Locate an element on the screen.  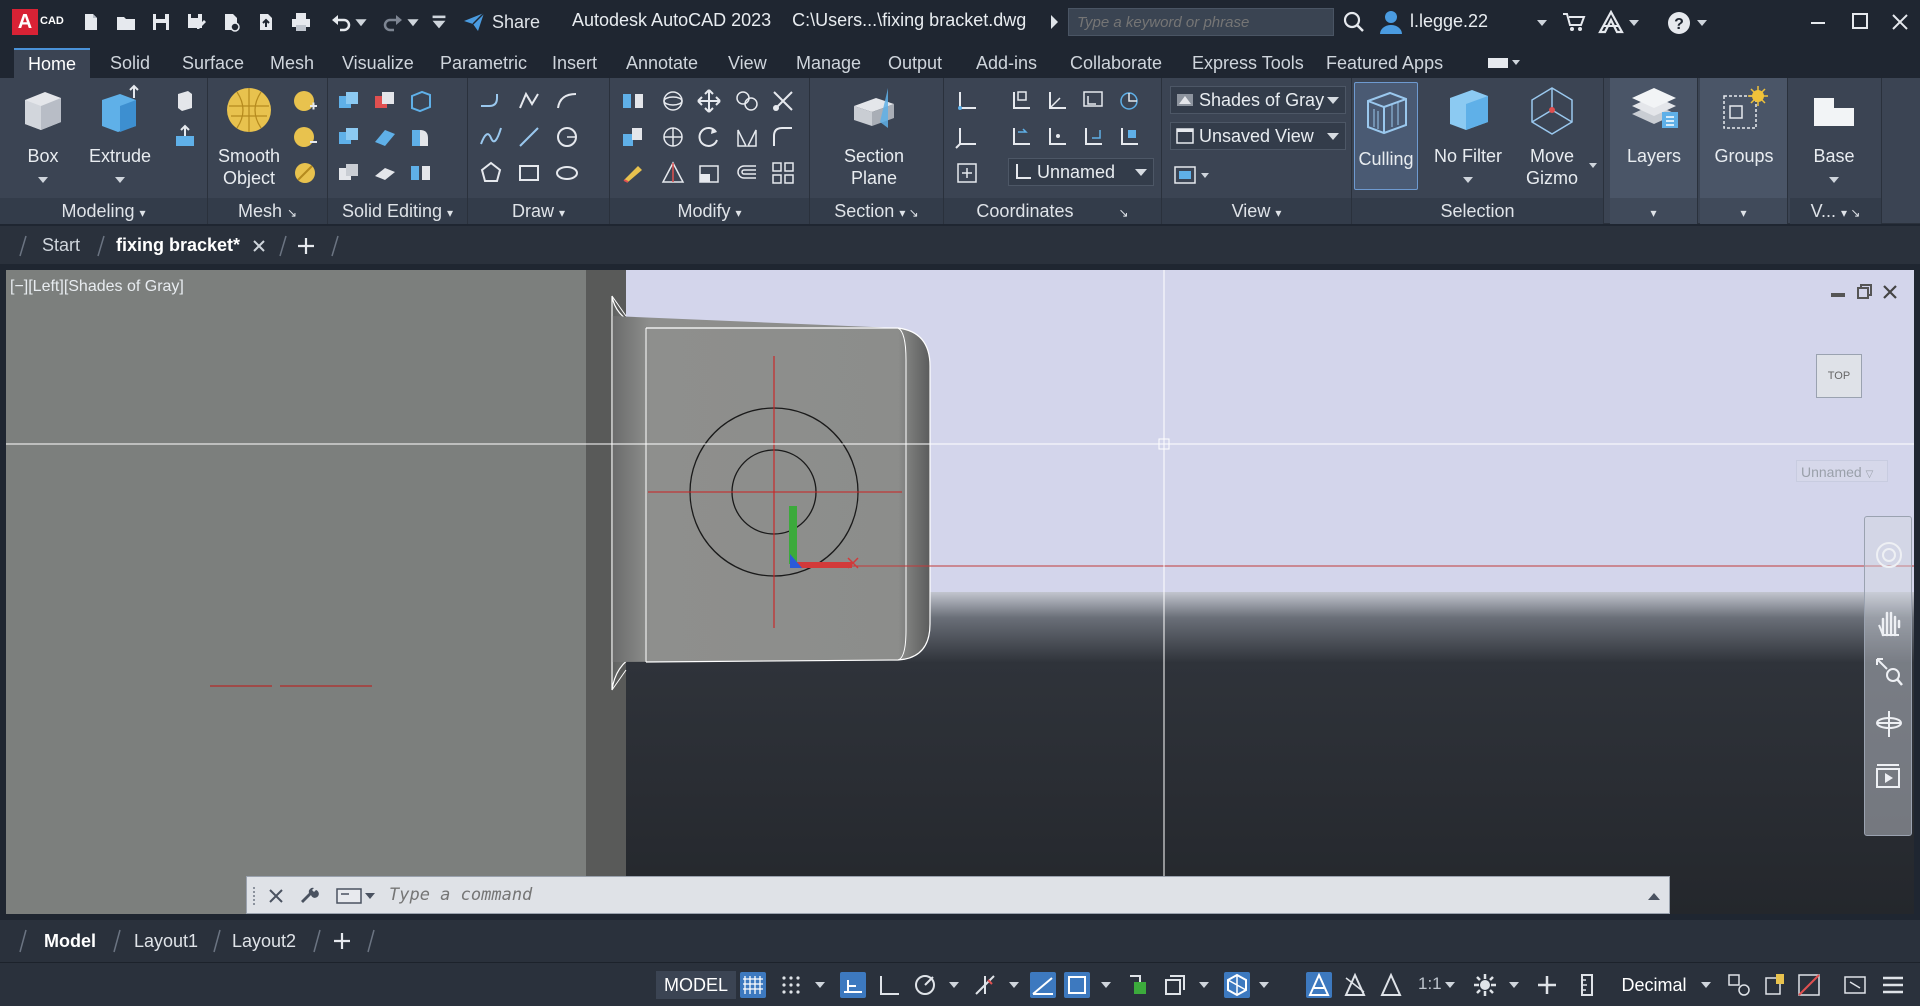
steering-wheel-icon is located at coordinates (1889, 555).